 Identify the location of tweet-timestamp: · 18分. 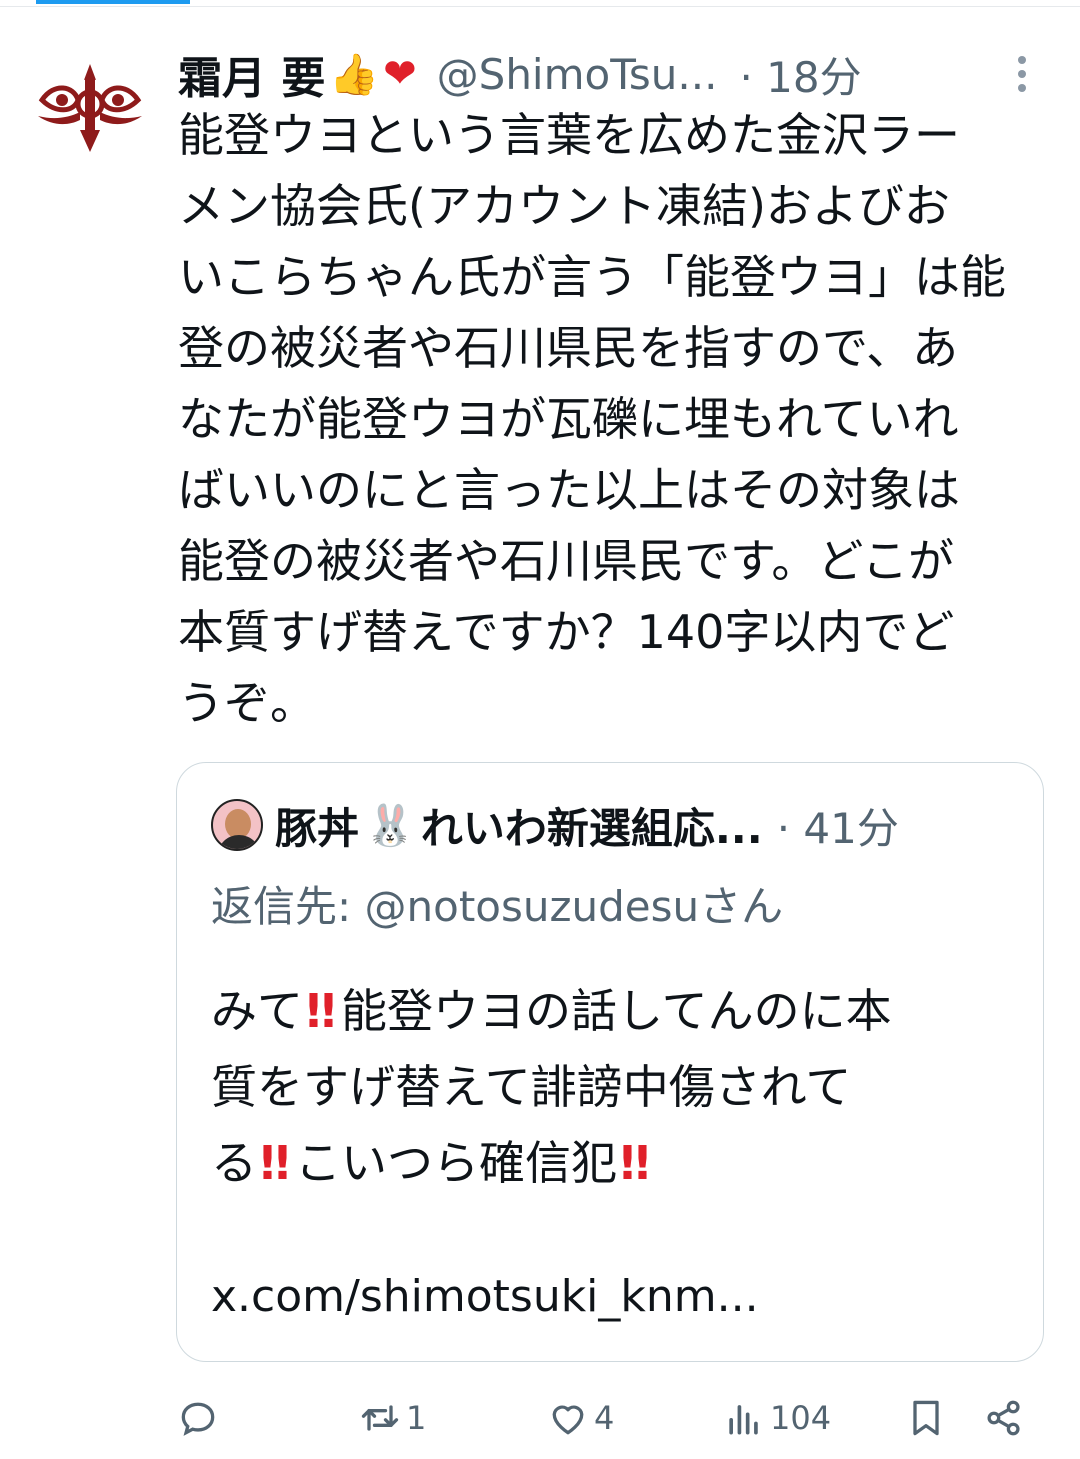
(800, 74).